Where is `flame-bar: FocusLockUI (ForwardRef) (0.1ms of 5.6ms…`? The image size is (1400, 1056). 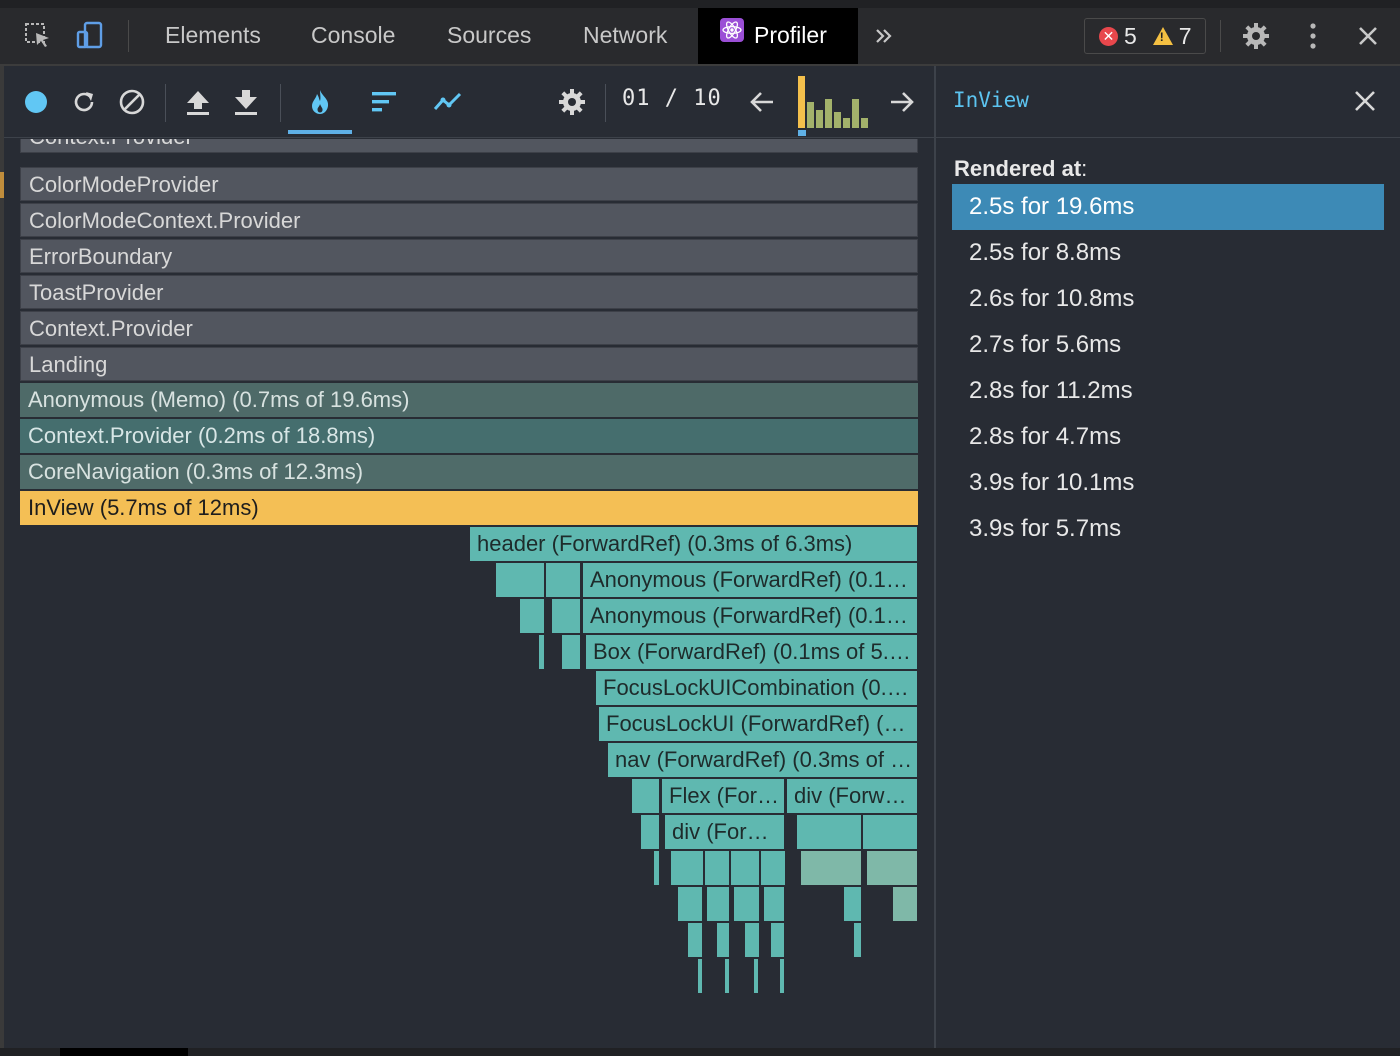
flame-bar: FocusLockUI (ForwardRef) (0.1ms of 5.6ms… is located at coordinates (758, 724).